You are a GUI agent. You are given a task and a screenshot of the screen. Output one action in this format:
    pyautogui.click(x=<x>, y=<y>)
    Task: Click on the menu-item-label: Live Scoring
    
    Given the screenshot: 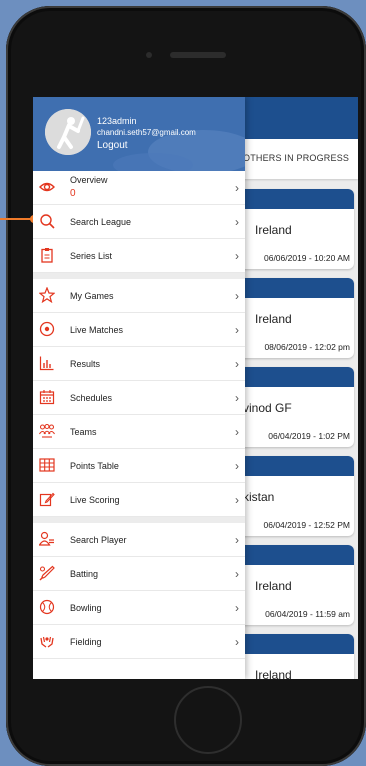 What is the action you would take?
    pyautogui.click(x=95, y=500)
    